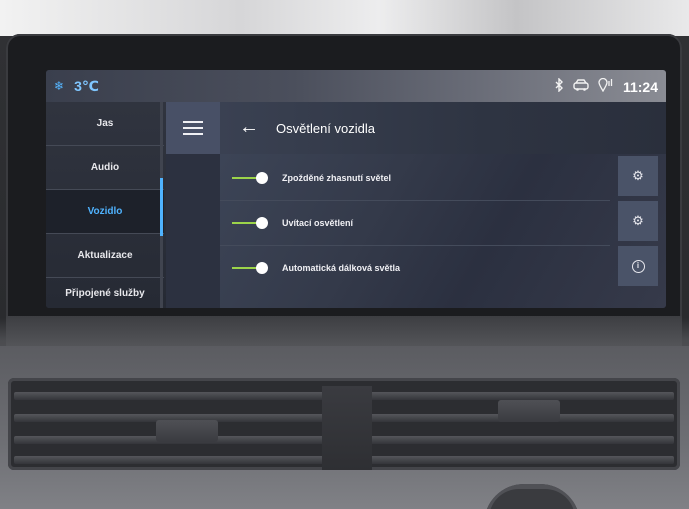  I want to click on hamburger-icon, so click(193, 128).